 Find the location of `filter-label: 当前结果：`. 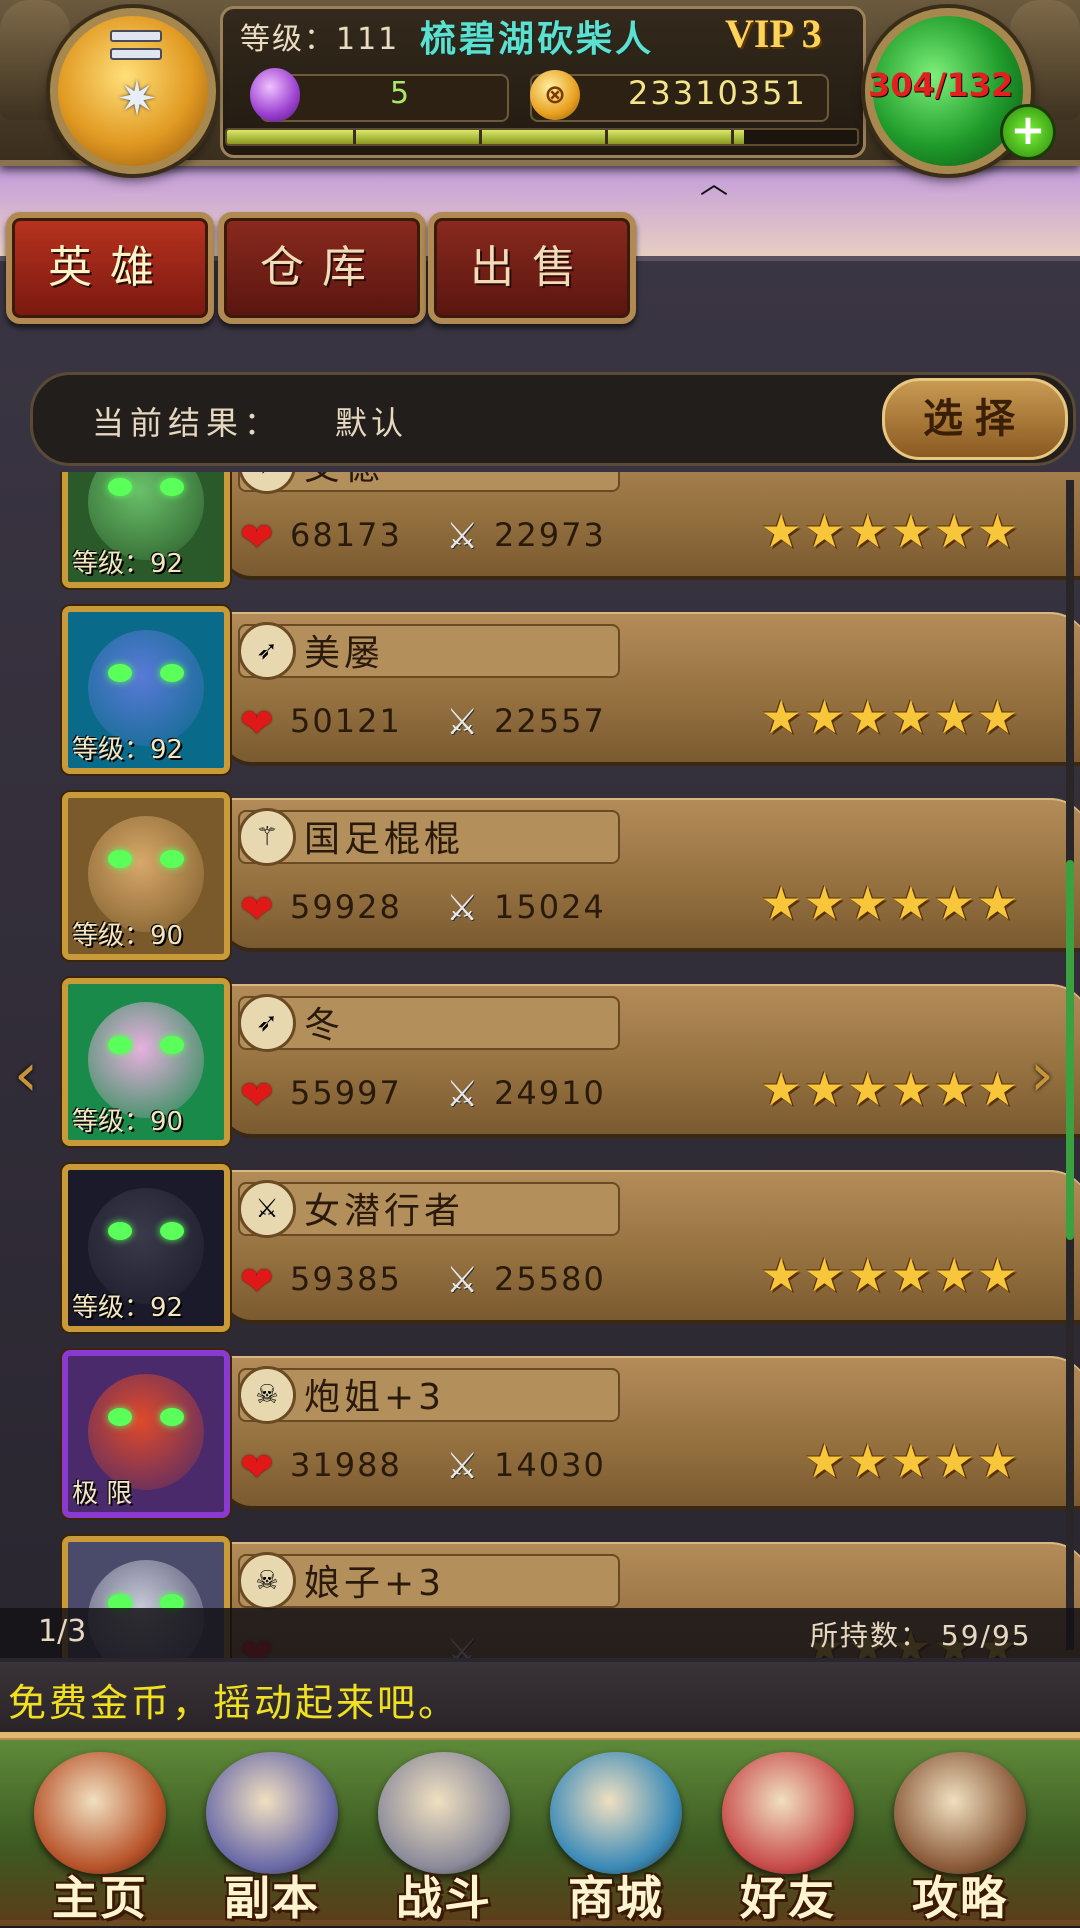

filter-label: 当前结果： is located at coordinates (187, 423).